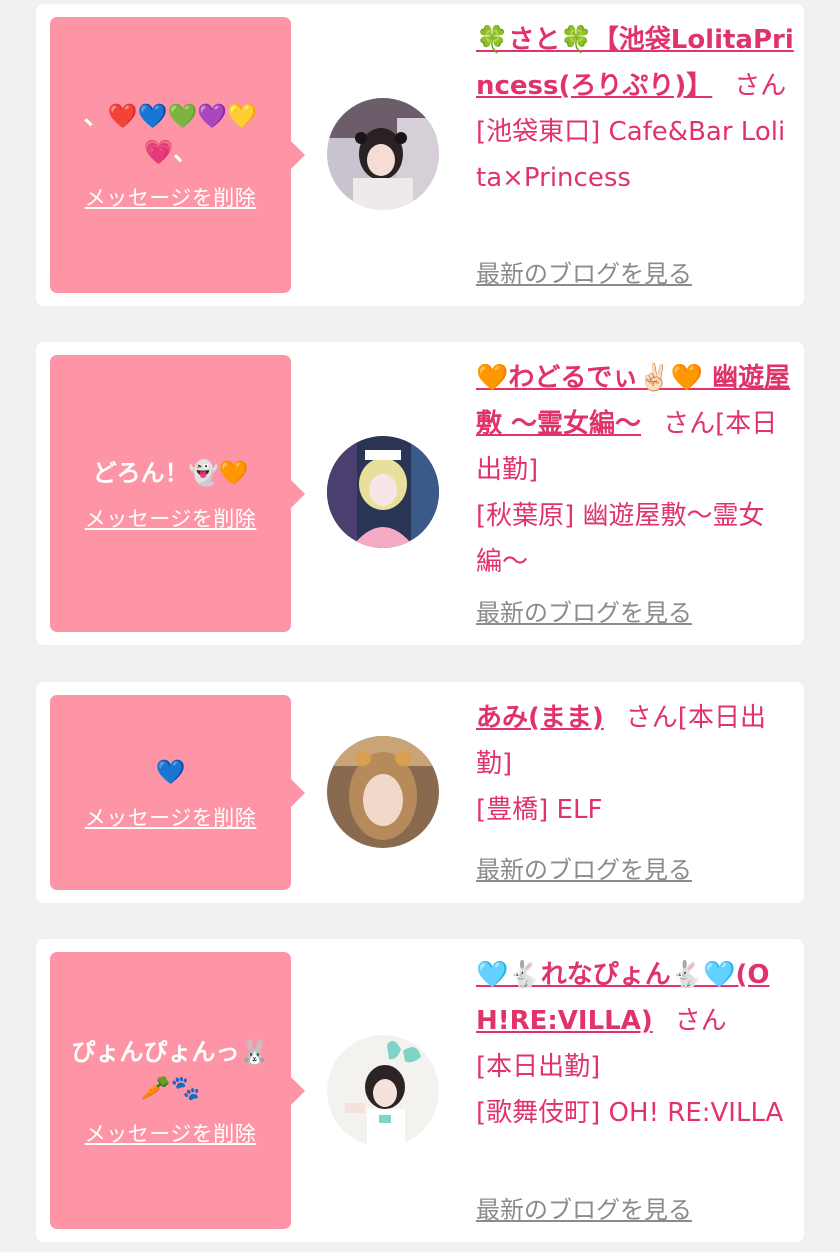  Describe the element at coordinates (630, 1113) in the screenshot. I see `shop-name: [歌舞伎町] OH! RE:VILLA` at that location.